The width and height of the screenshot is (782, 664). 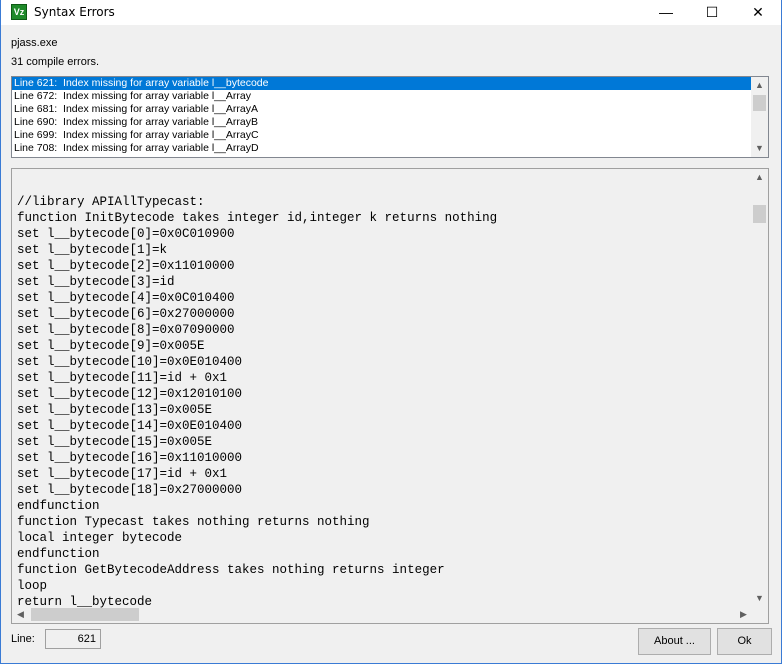 What do you see at coordinates (115, 442) in the screenshot?
I see `code-line: set l__bytecode[15]=0x005E` at bounding box center [115, 442].